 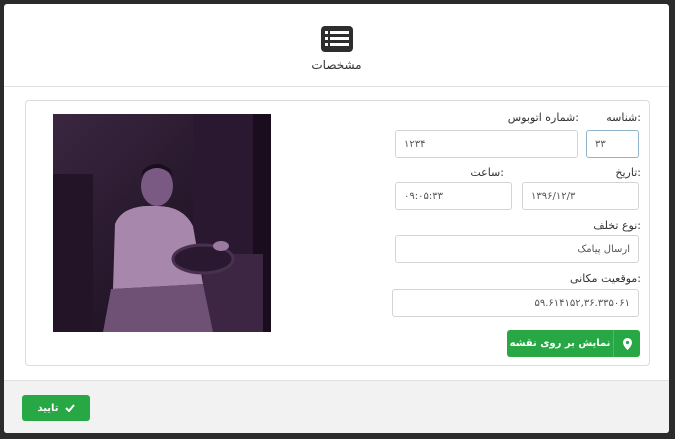 What do you see at coordinates (337, 39) in the screenshot?
I see `list-card-icon` at bounding box center [337, 39].